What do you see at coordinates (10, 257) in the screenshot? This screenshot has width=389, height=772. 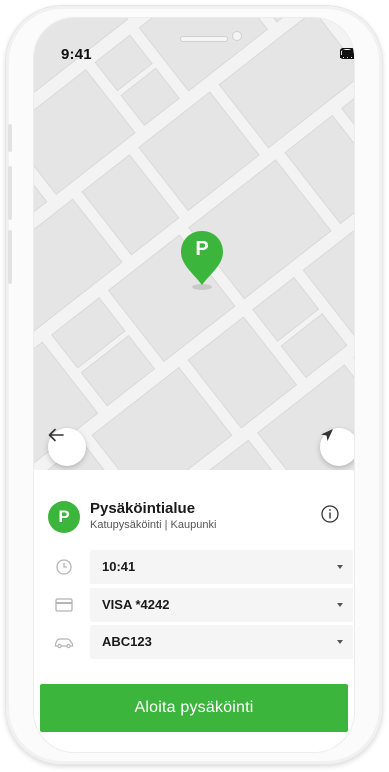 I see `volume-down-button` at bounding box center [10, 257].